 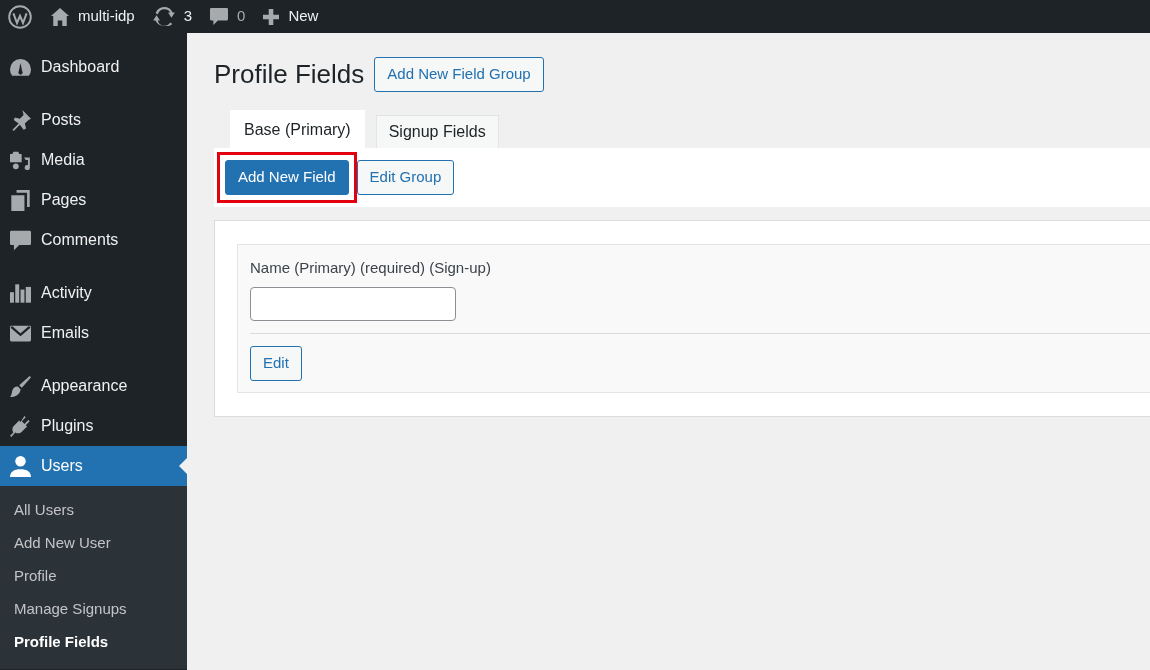 I want to click on page-title: Profile Fields, so click(x=289, y=74).